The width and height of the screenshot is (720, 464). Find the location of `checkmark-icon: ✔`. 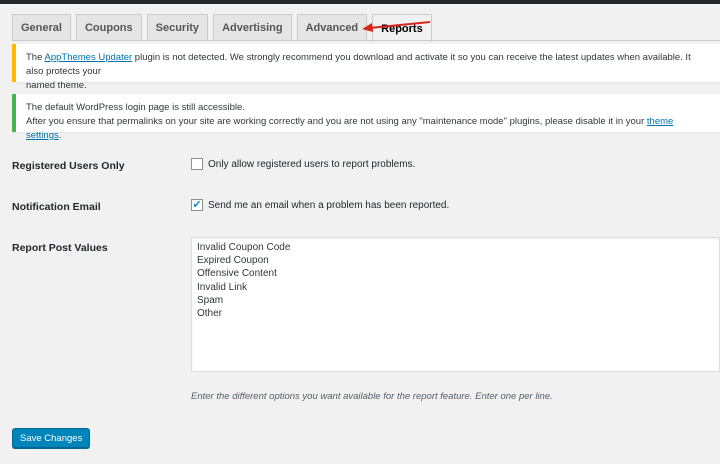

checkmark-icon: ✔ is located at coordinates (197, 204).